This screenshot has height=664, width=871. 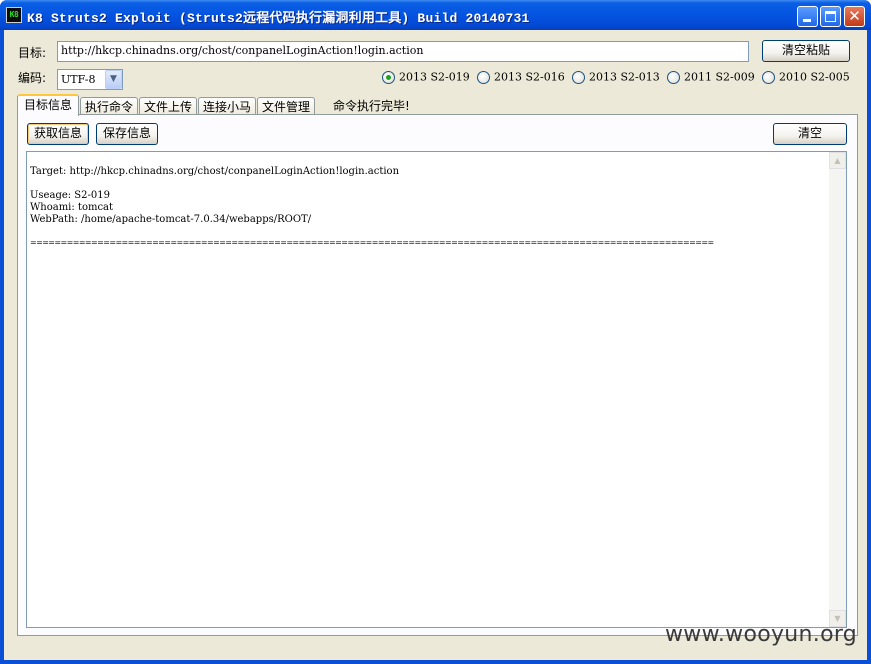 What do you see at coordinates (807, 16) in the screenshot?
I see `minimize-button` at bounding box center [807, 16].